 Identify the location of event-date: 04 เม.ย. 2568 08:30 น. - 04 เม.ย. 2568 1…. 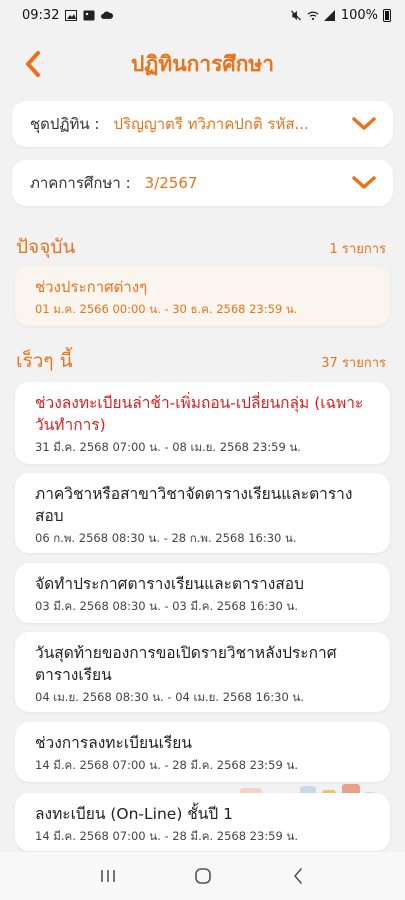
(169, 697).